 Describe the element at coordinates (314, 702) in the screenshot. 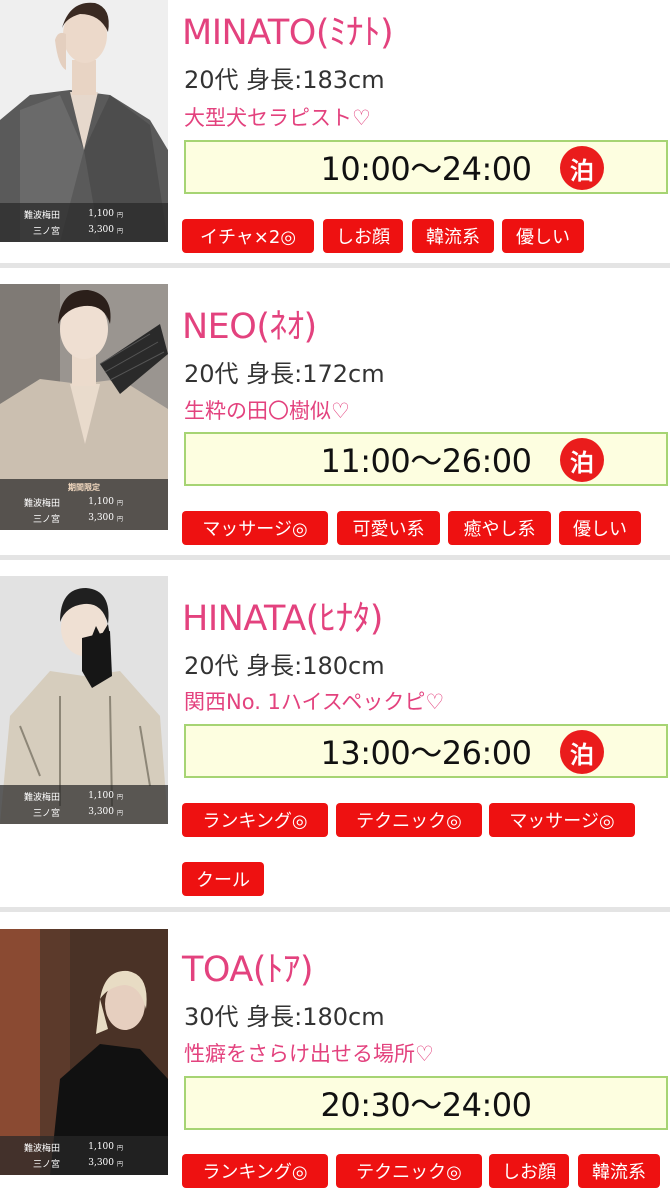

I see `catchphrase: 関西No. 1ハイスペックピ♡` at that location.